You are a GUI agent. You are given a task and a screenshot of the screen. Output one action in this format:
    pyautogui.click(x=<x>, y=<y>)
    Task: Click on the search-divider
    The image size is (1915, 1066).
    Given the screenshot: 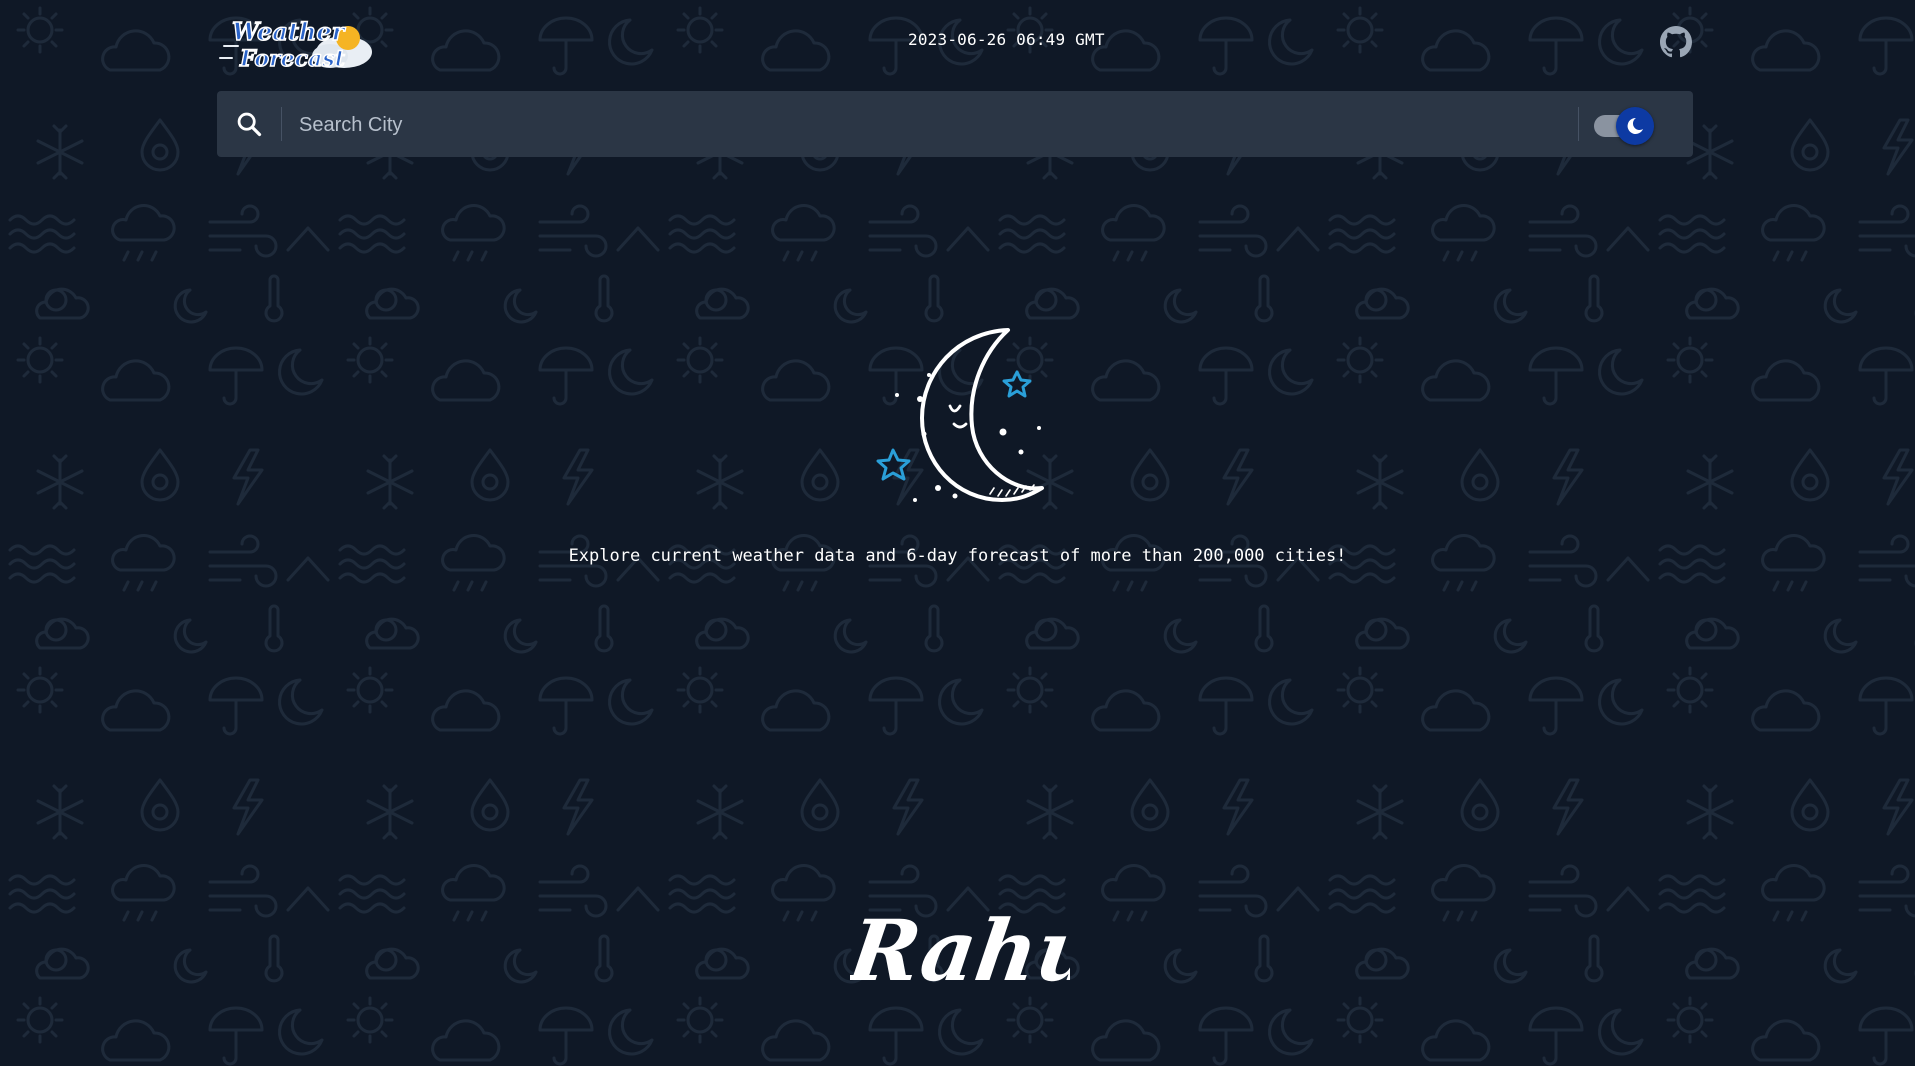 What is the action you would take?
    pyautogui.click(x=281, y=124)
    